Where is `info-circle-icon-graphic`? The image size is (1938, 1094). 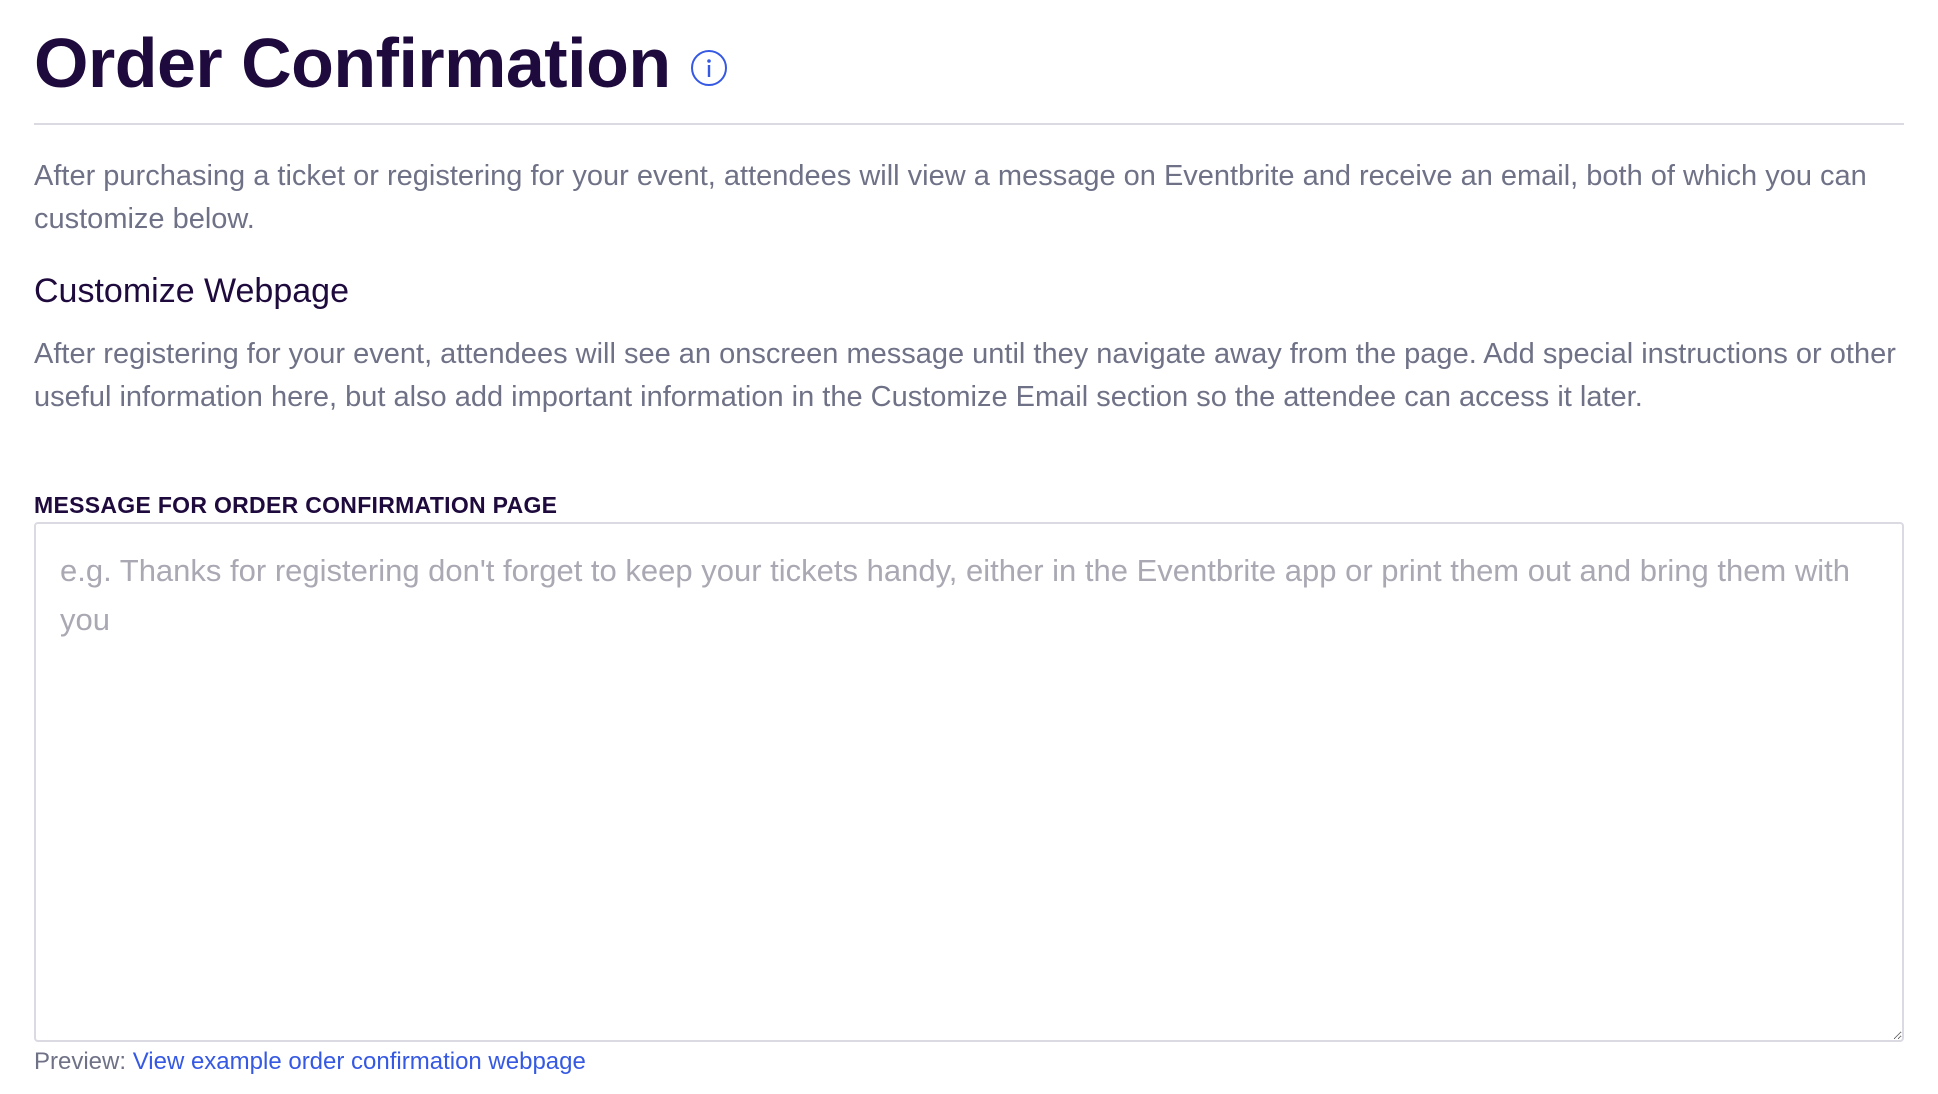 info-circle-icon-graphic is located at coordinates (708, 68).